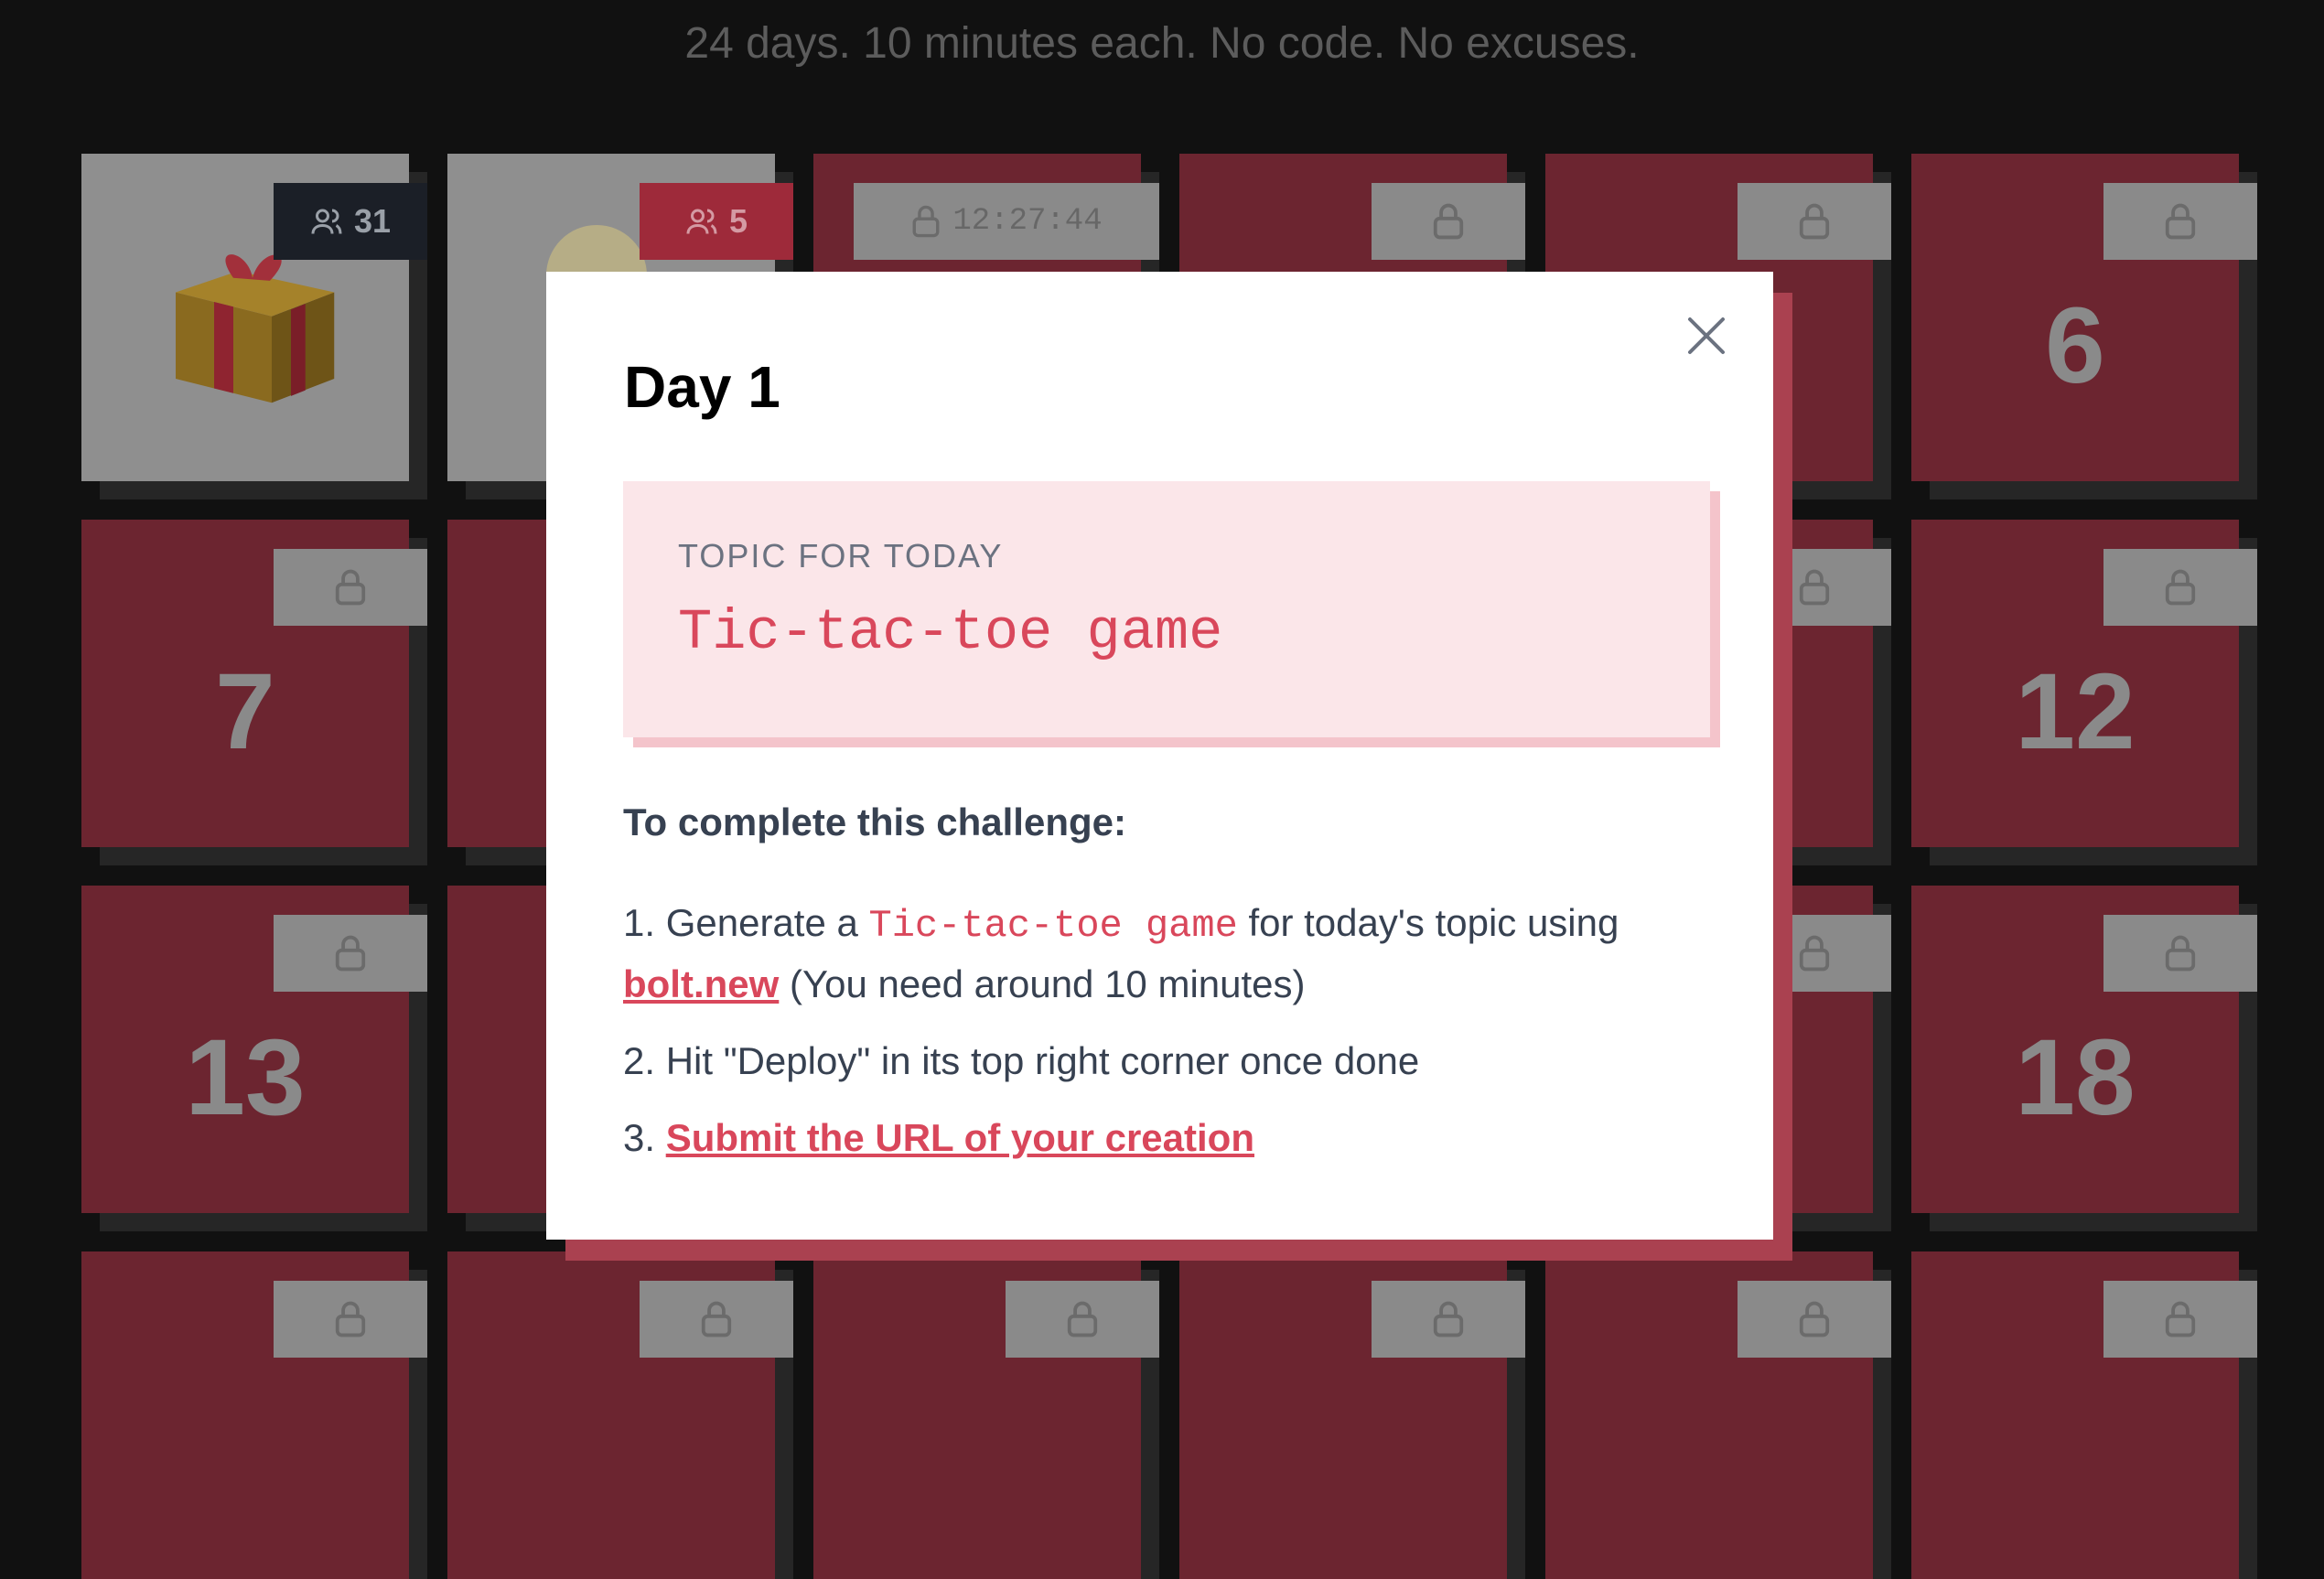 The width and height of the screenshot is (2324, 1579). Describe the element at coordinates (1042, 983) in the screenshot. I see `step-1-suffix: (You need around 10 minutes)` at that location.